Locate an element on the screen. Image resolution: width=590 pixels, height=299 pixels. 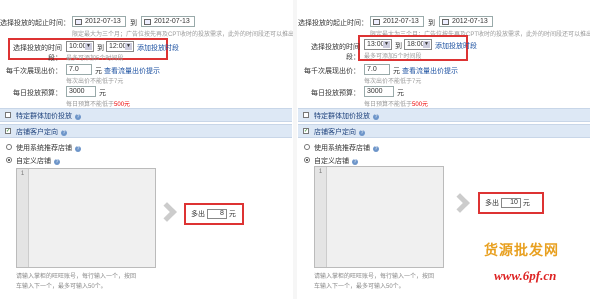
watermark-title: 货源批发网 is located at coordinates (521, 251).